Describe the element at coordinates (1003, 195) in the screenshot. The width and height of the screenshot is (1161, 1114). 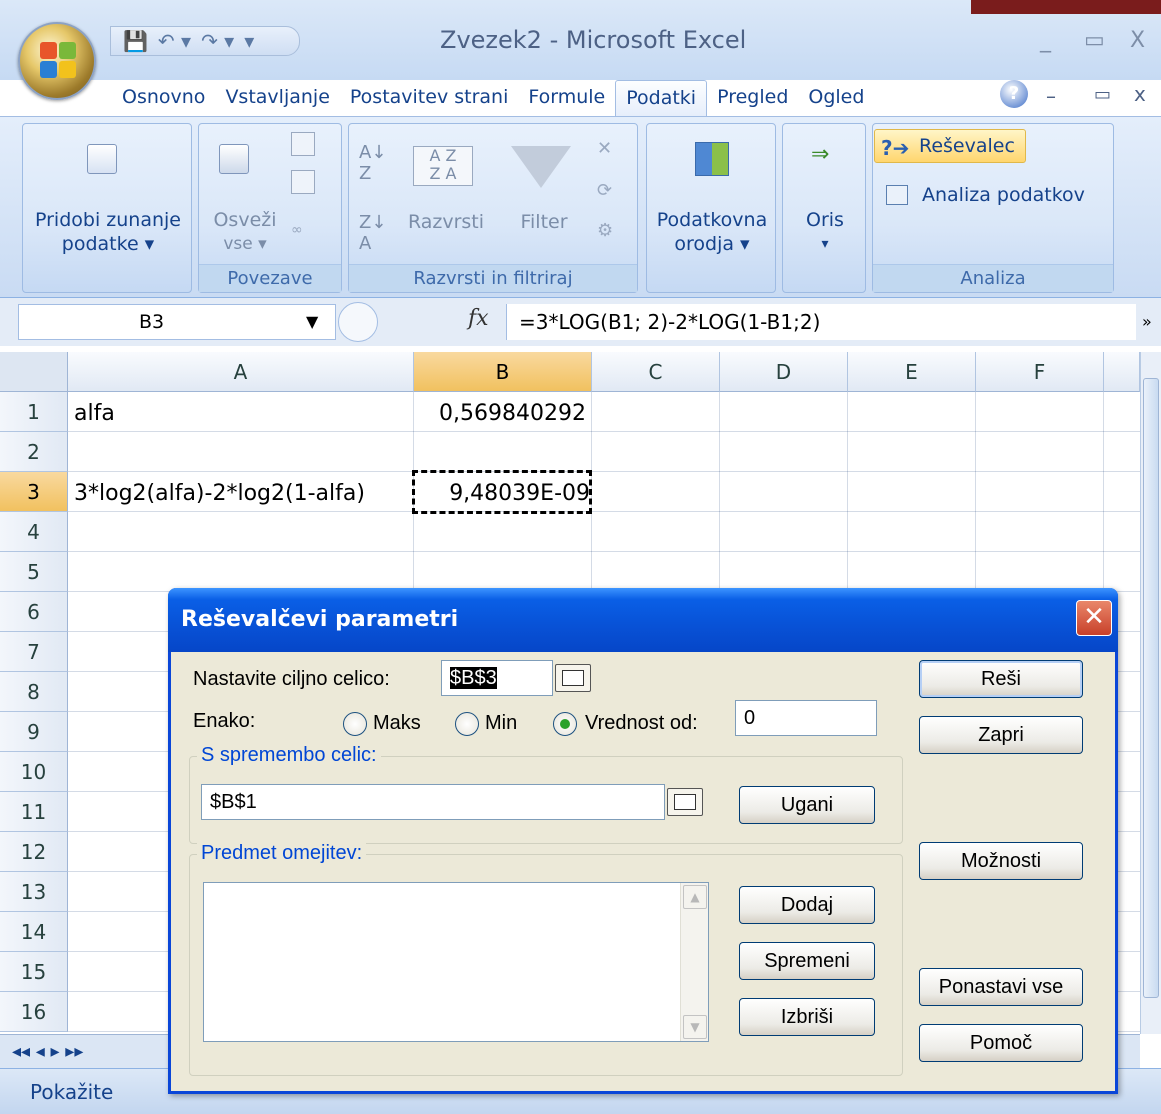
I see `data-analysis-label: Analiza podatkov` at that location.